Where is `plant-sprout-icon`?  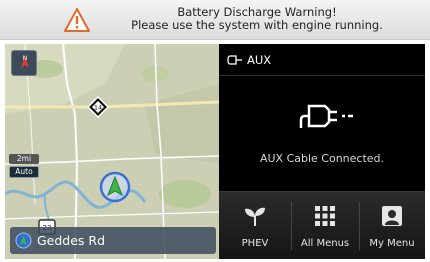 plant-sprout-icon is located at coordinates (255, 216).